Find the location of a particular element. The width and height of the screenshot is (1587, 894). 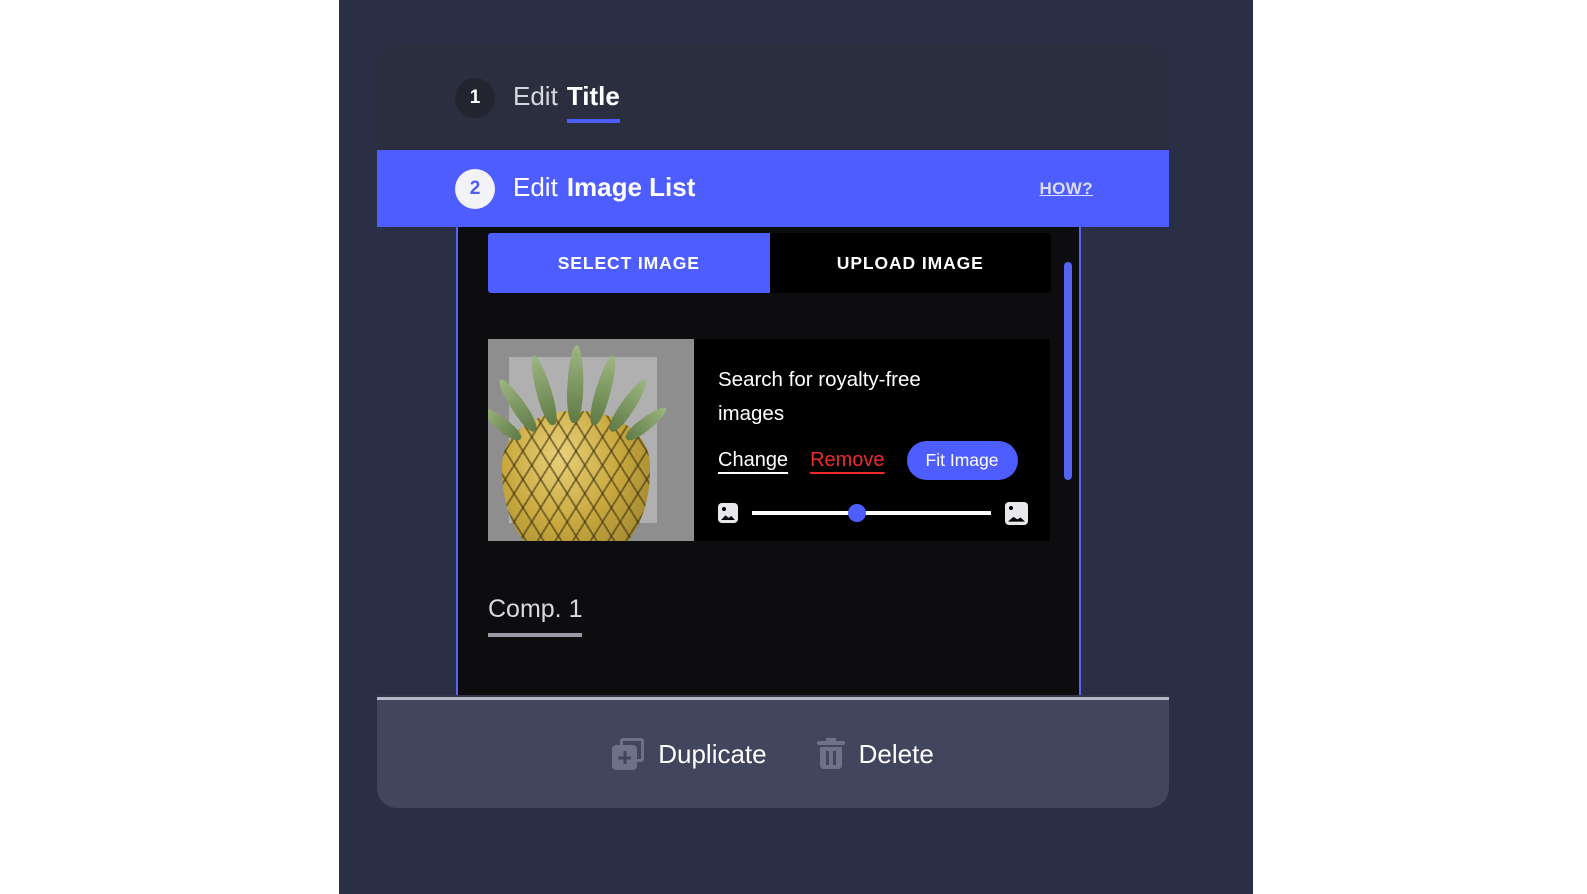

how-link: HOW? is located at coordinates (1066, 189).